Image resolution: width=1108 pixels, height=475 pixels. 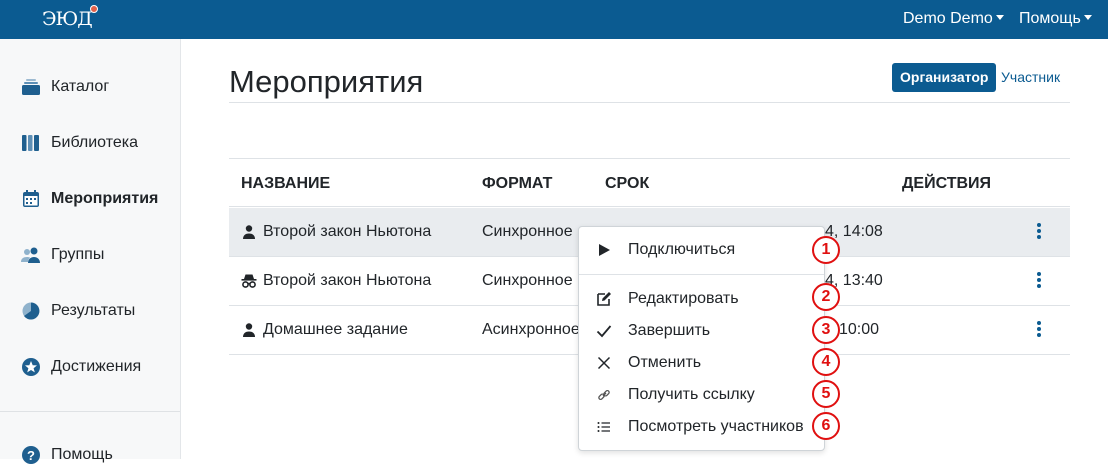 What do you see at coordinates (947, 183) in the screenshot?
I see `column-header-actions: ДЕЙСТВИЯ` at bounding box center [947, 183].